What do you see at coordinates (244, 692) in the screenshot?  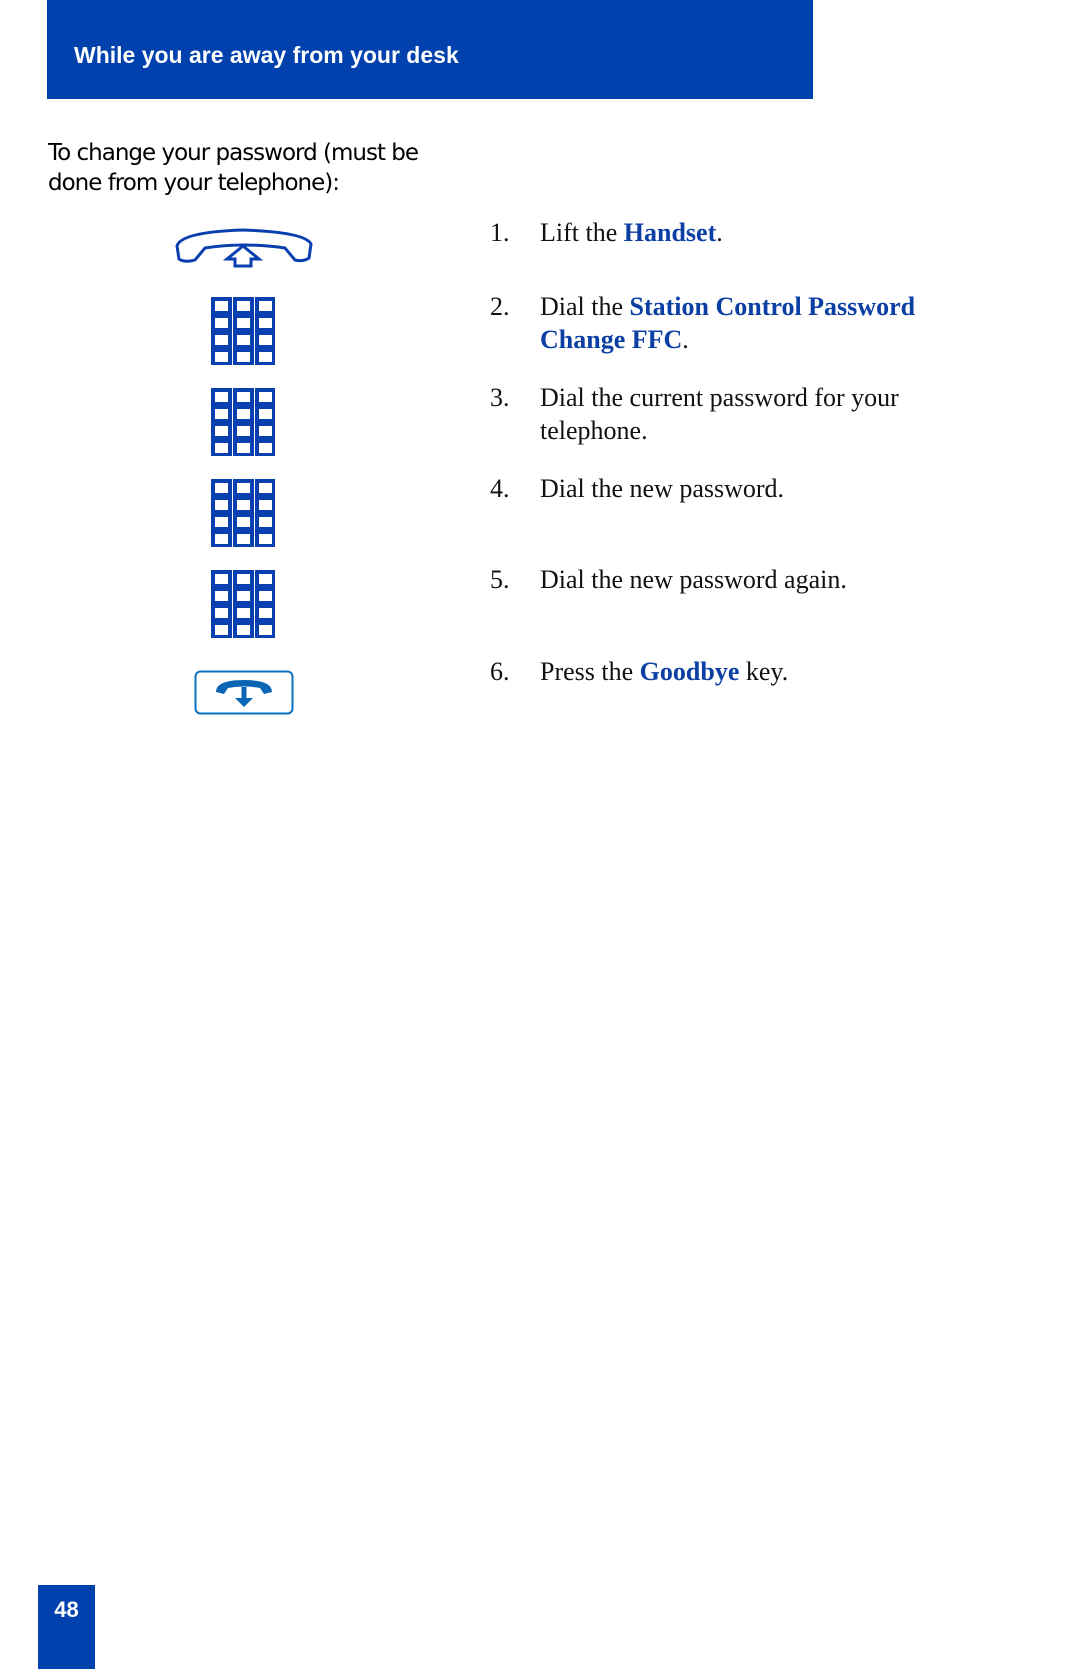 I see `goodbye-key-icon` at bounding box center [244, 692].